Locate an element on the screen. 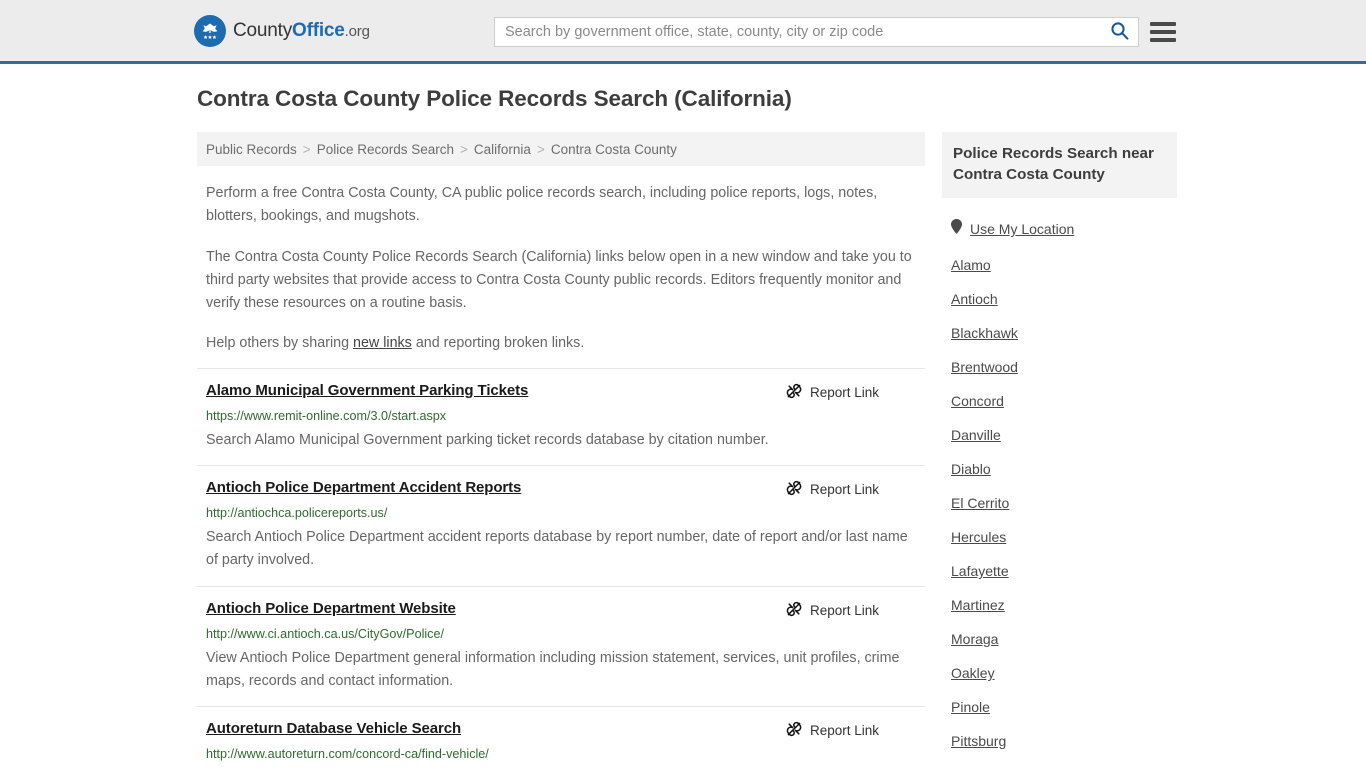 The image size is (1366, 768). sidebar-city-link: Martinez is located at coordinates (978, 605).